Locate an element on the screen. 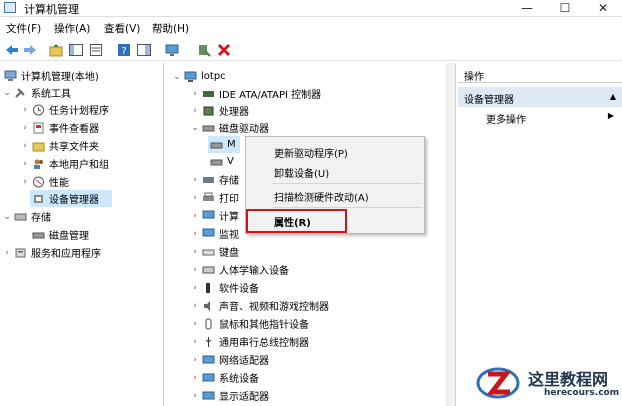 The width and height of the screenshot is (622, 406). tree-performance: › 性能 is located at coordinates (44, 181).